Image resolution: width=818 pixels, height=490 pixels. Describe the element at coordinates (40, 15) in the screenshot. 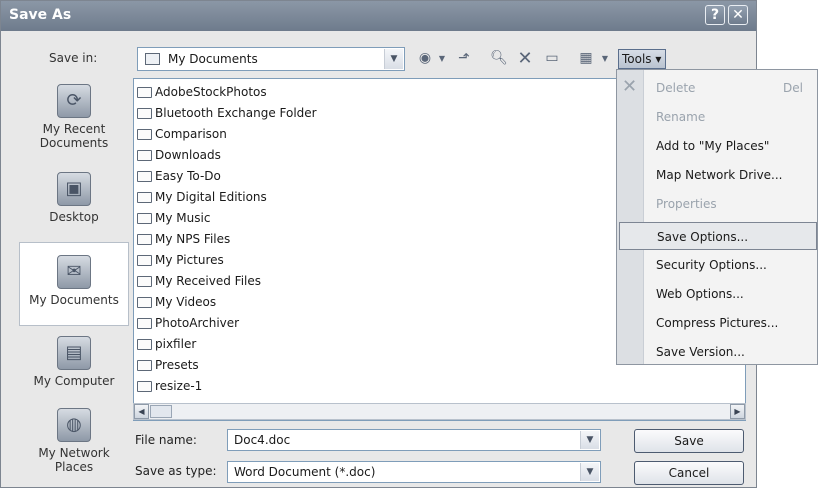

I see `window-title: Save As` at that location.